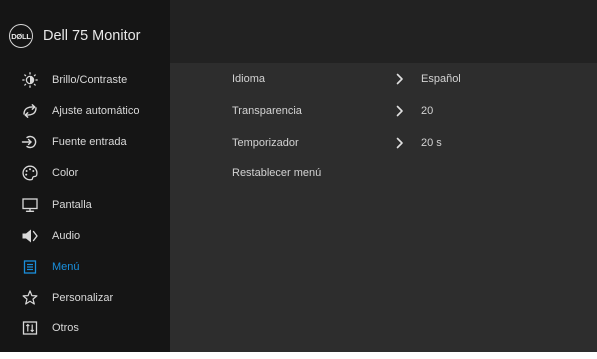 The width and height of the screenshot is (597, 359). Describe the element at coordinates (96, 111) in the screenshot. I see `sidebar-item-label: Ajuste automático` at that location.